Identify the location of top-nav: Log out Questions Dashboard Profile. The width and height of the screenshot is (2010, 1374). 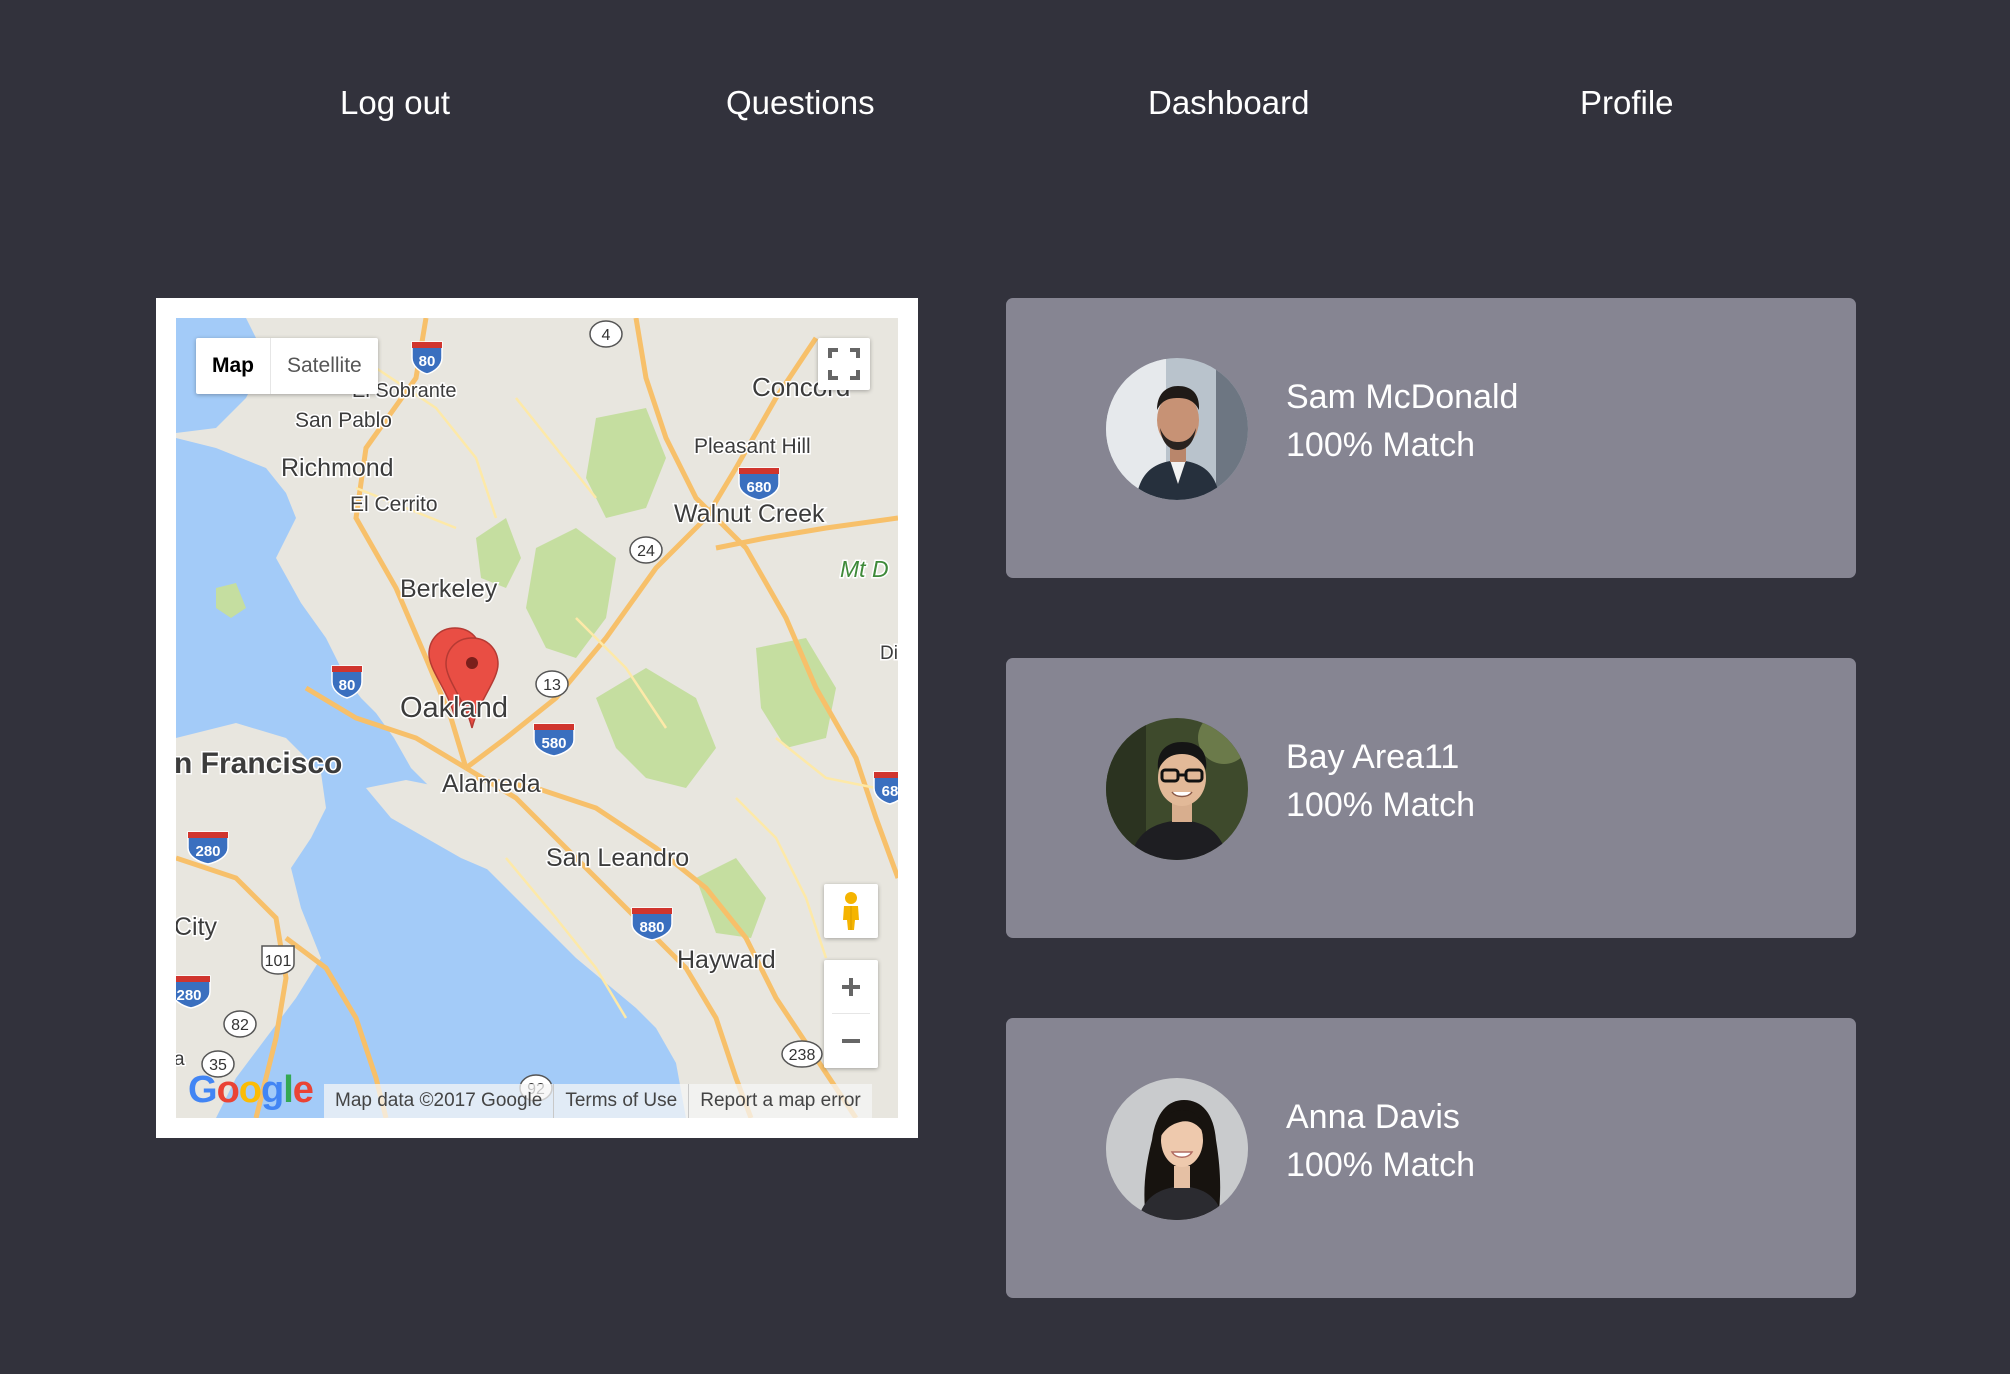
(1005, 103).